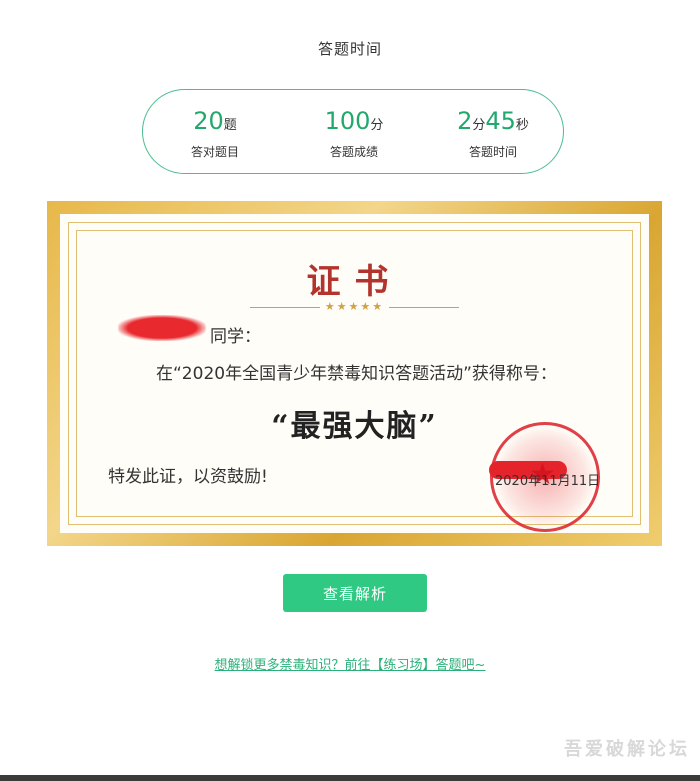 The height and width of the screenshot is (781, 700). I want to click on stat-score-value: 100, so click(347, 121).